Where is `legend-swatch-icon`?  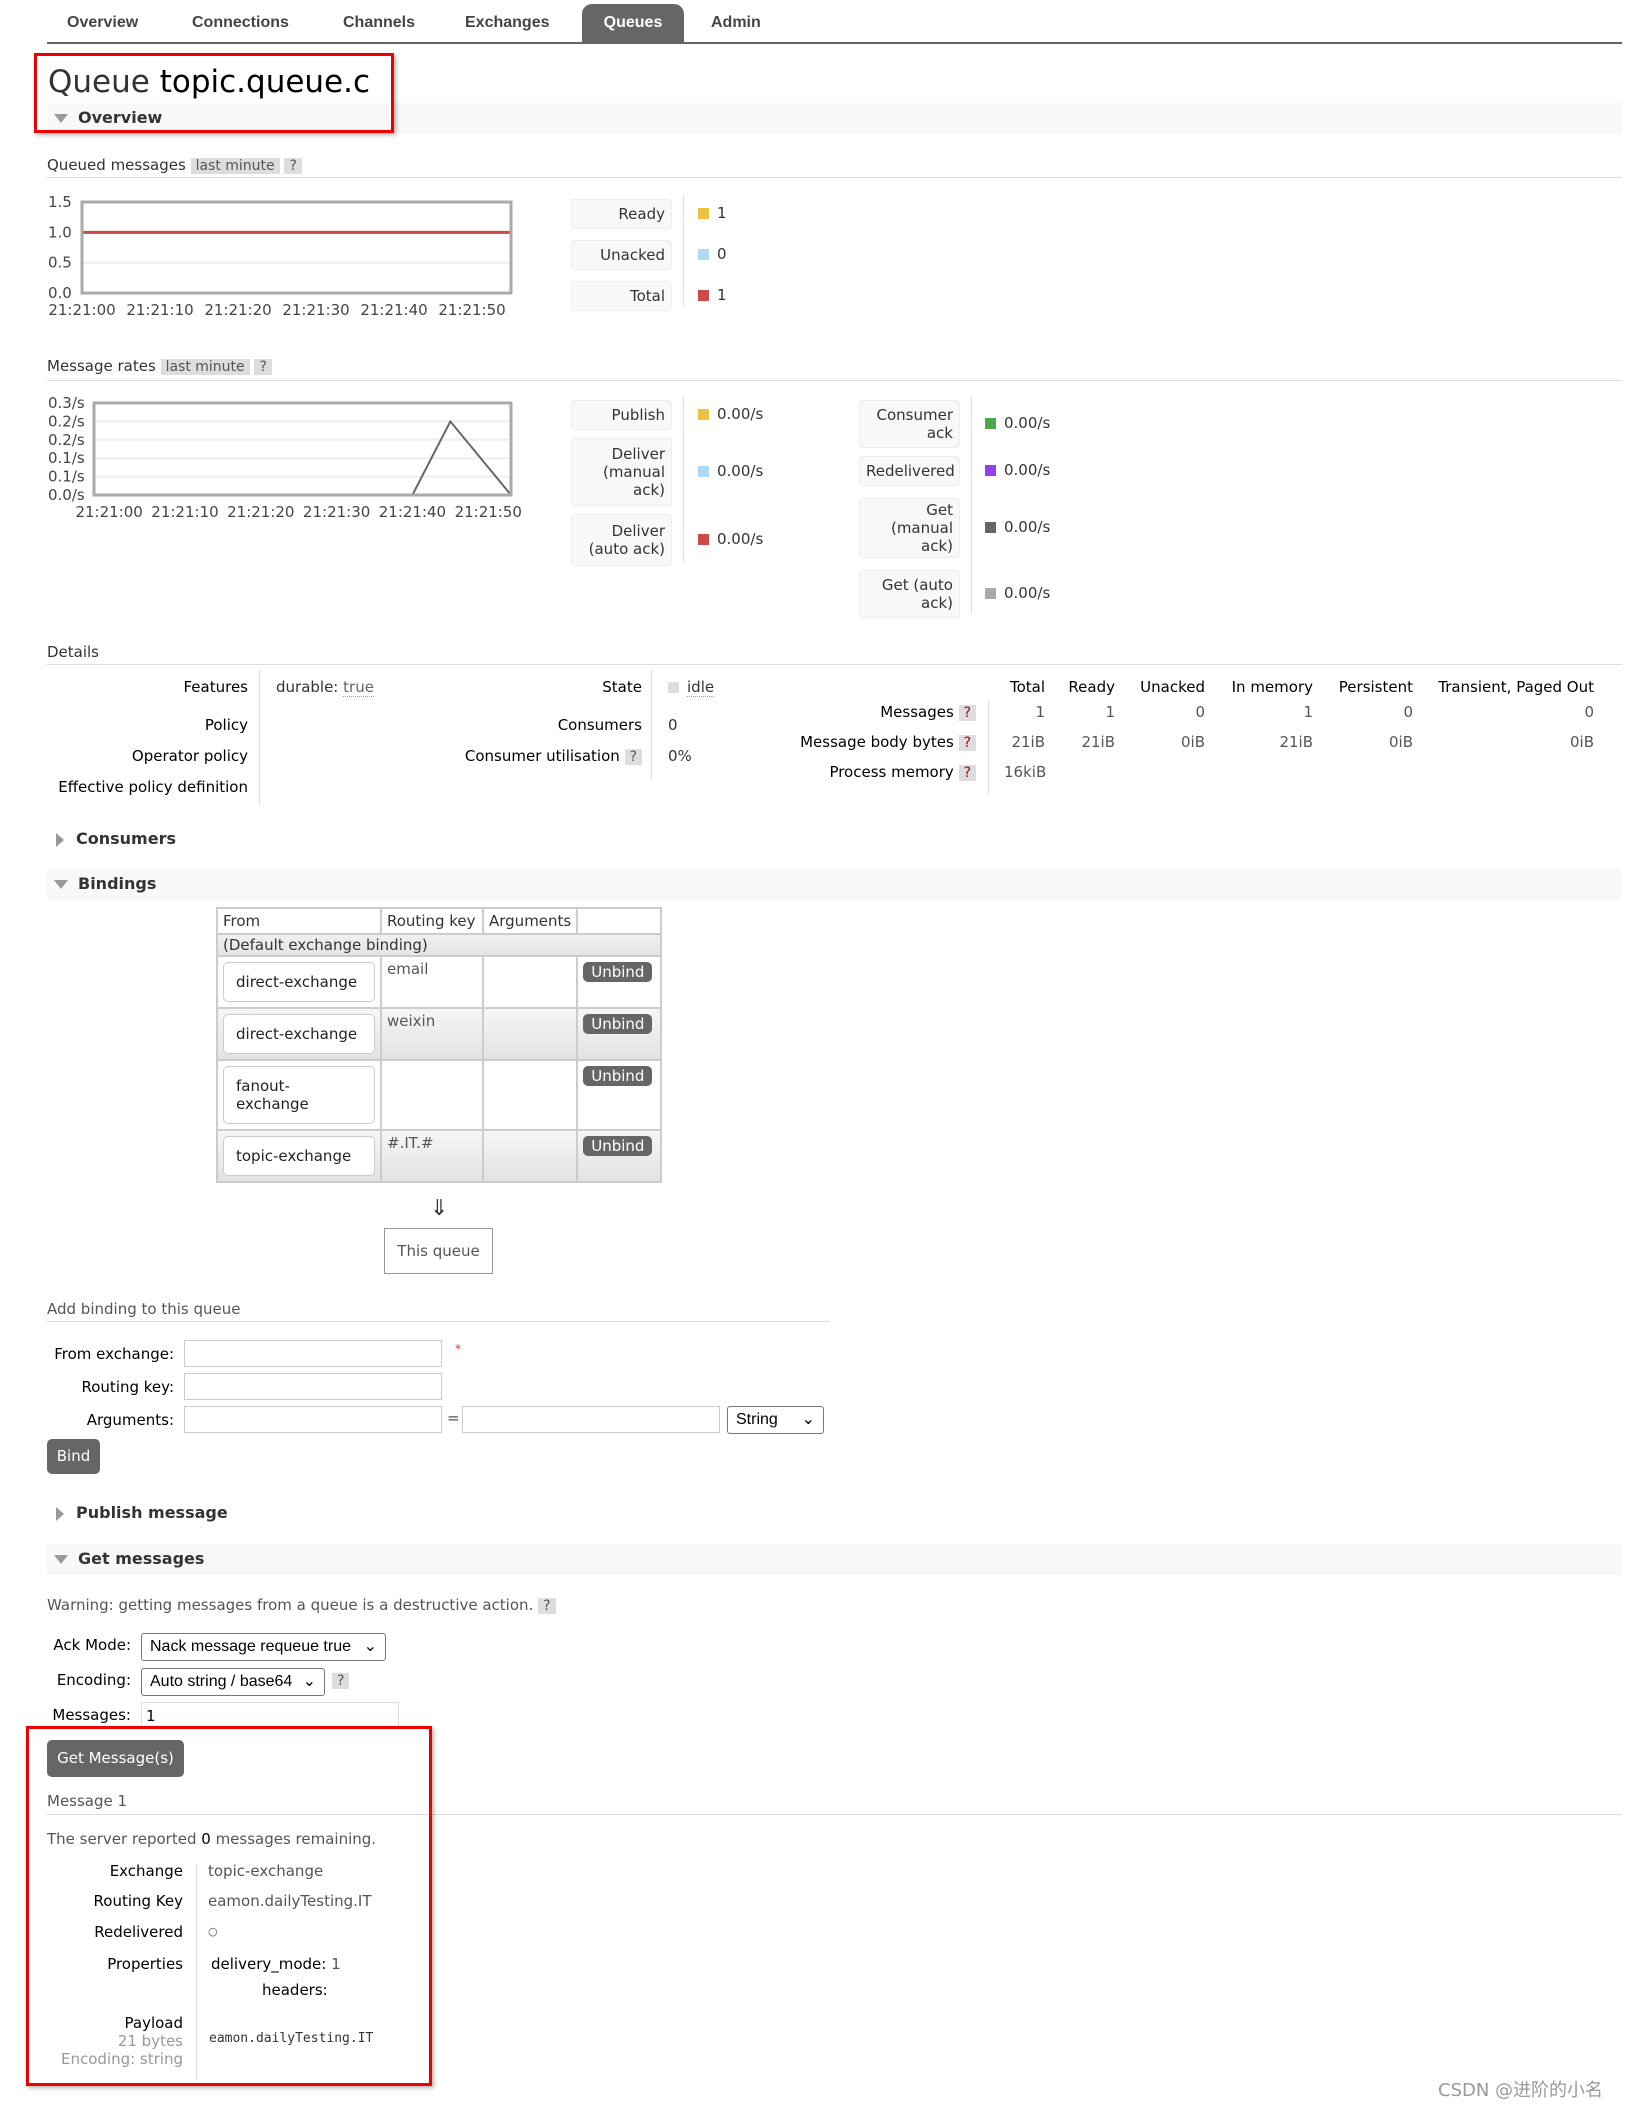
legend-swatch-icon is located at coordinates (703, 539).